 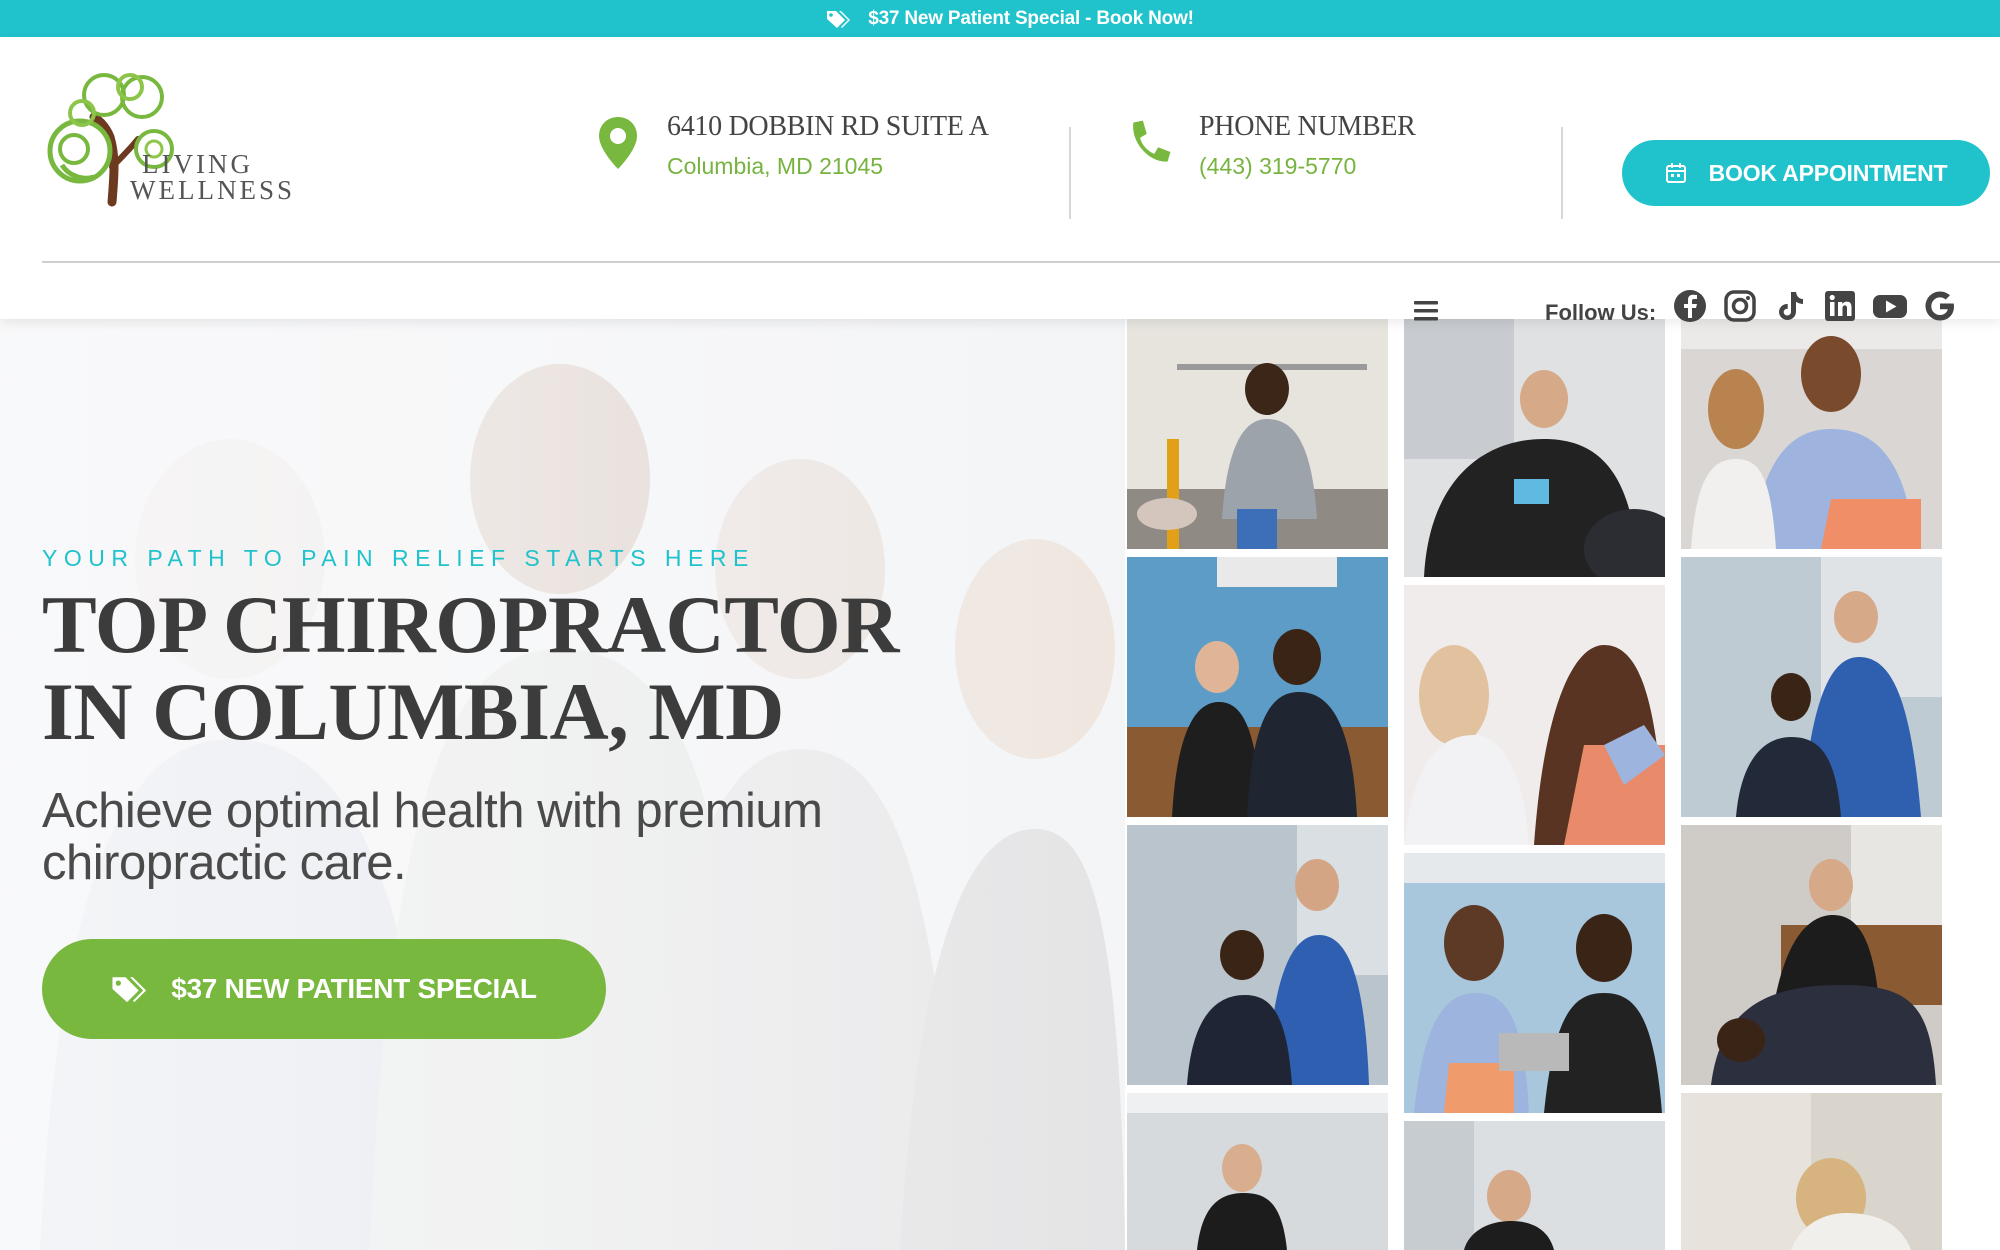 I want to click on instagram-icon, so click(x=1740, y=306).